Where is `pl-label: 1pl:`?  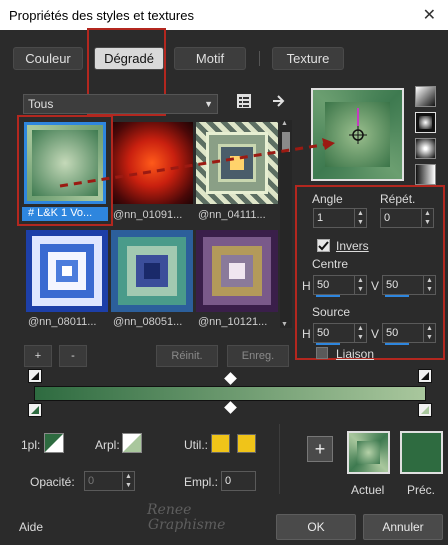
pl-label: 1pl: is located at coordinates (31, 445).